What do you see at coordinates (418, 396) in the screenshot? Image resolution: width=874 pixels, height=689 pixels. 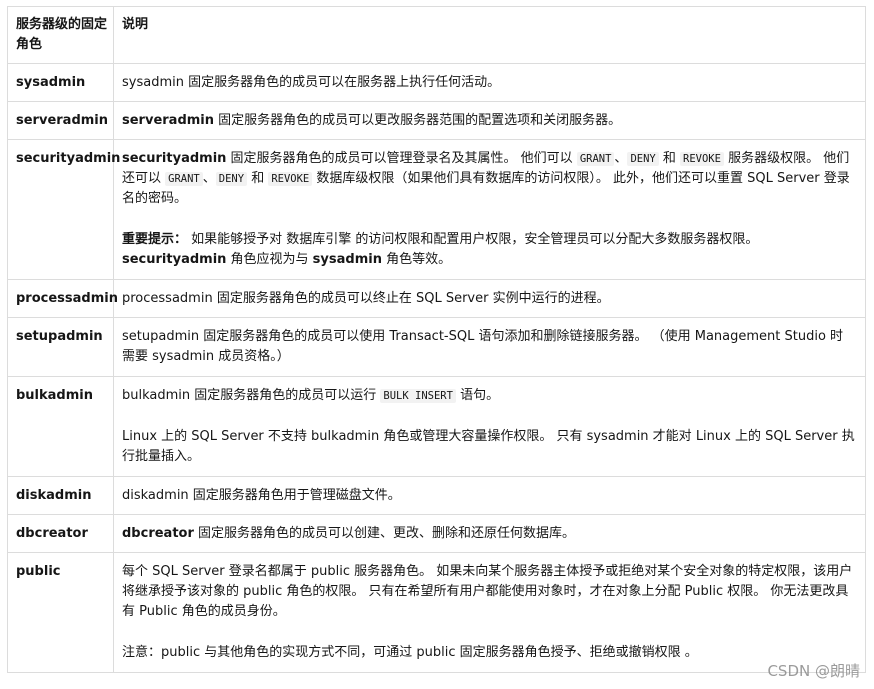 I see `code-bulk-insert: BULK INSERT` at bounding box center [418, 396].